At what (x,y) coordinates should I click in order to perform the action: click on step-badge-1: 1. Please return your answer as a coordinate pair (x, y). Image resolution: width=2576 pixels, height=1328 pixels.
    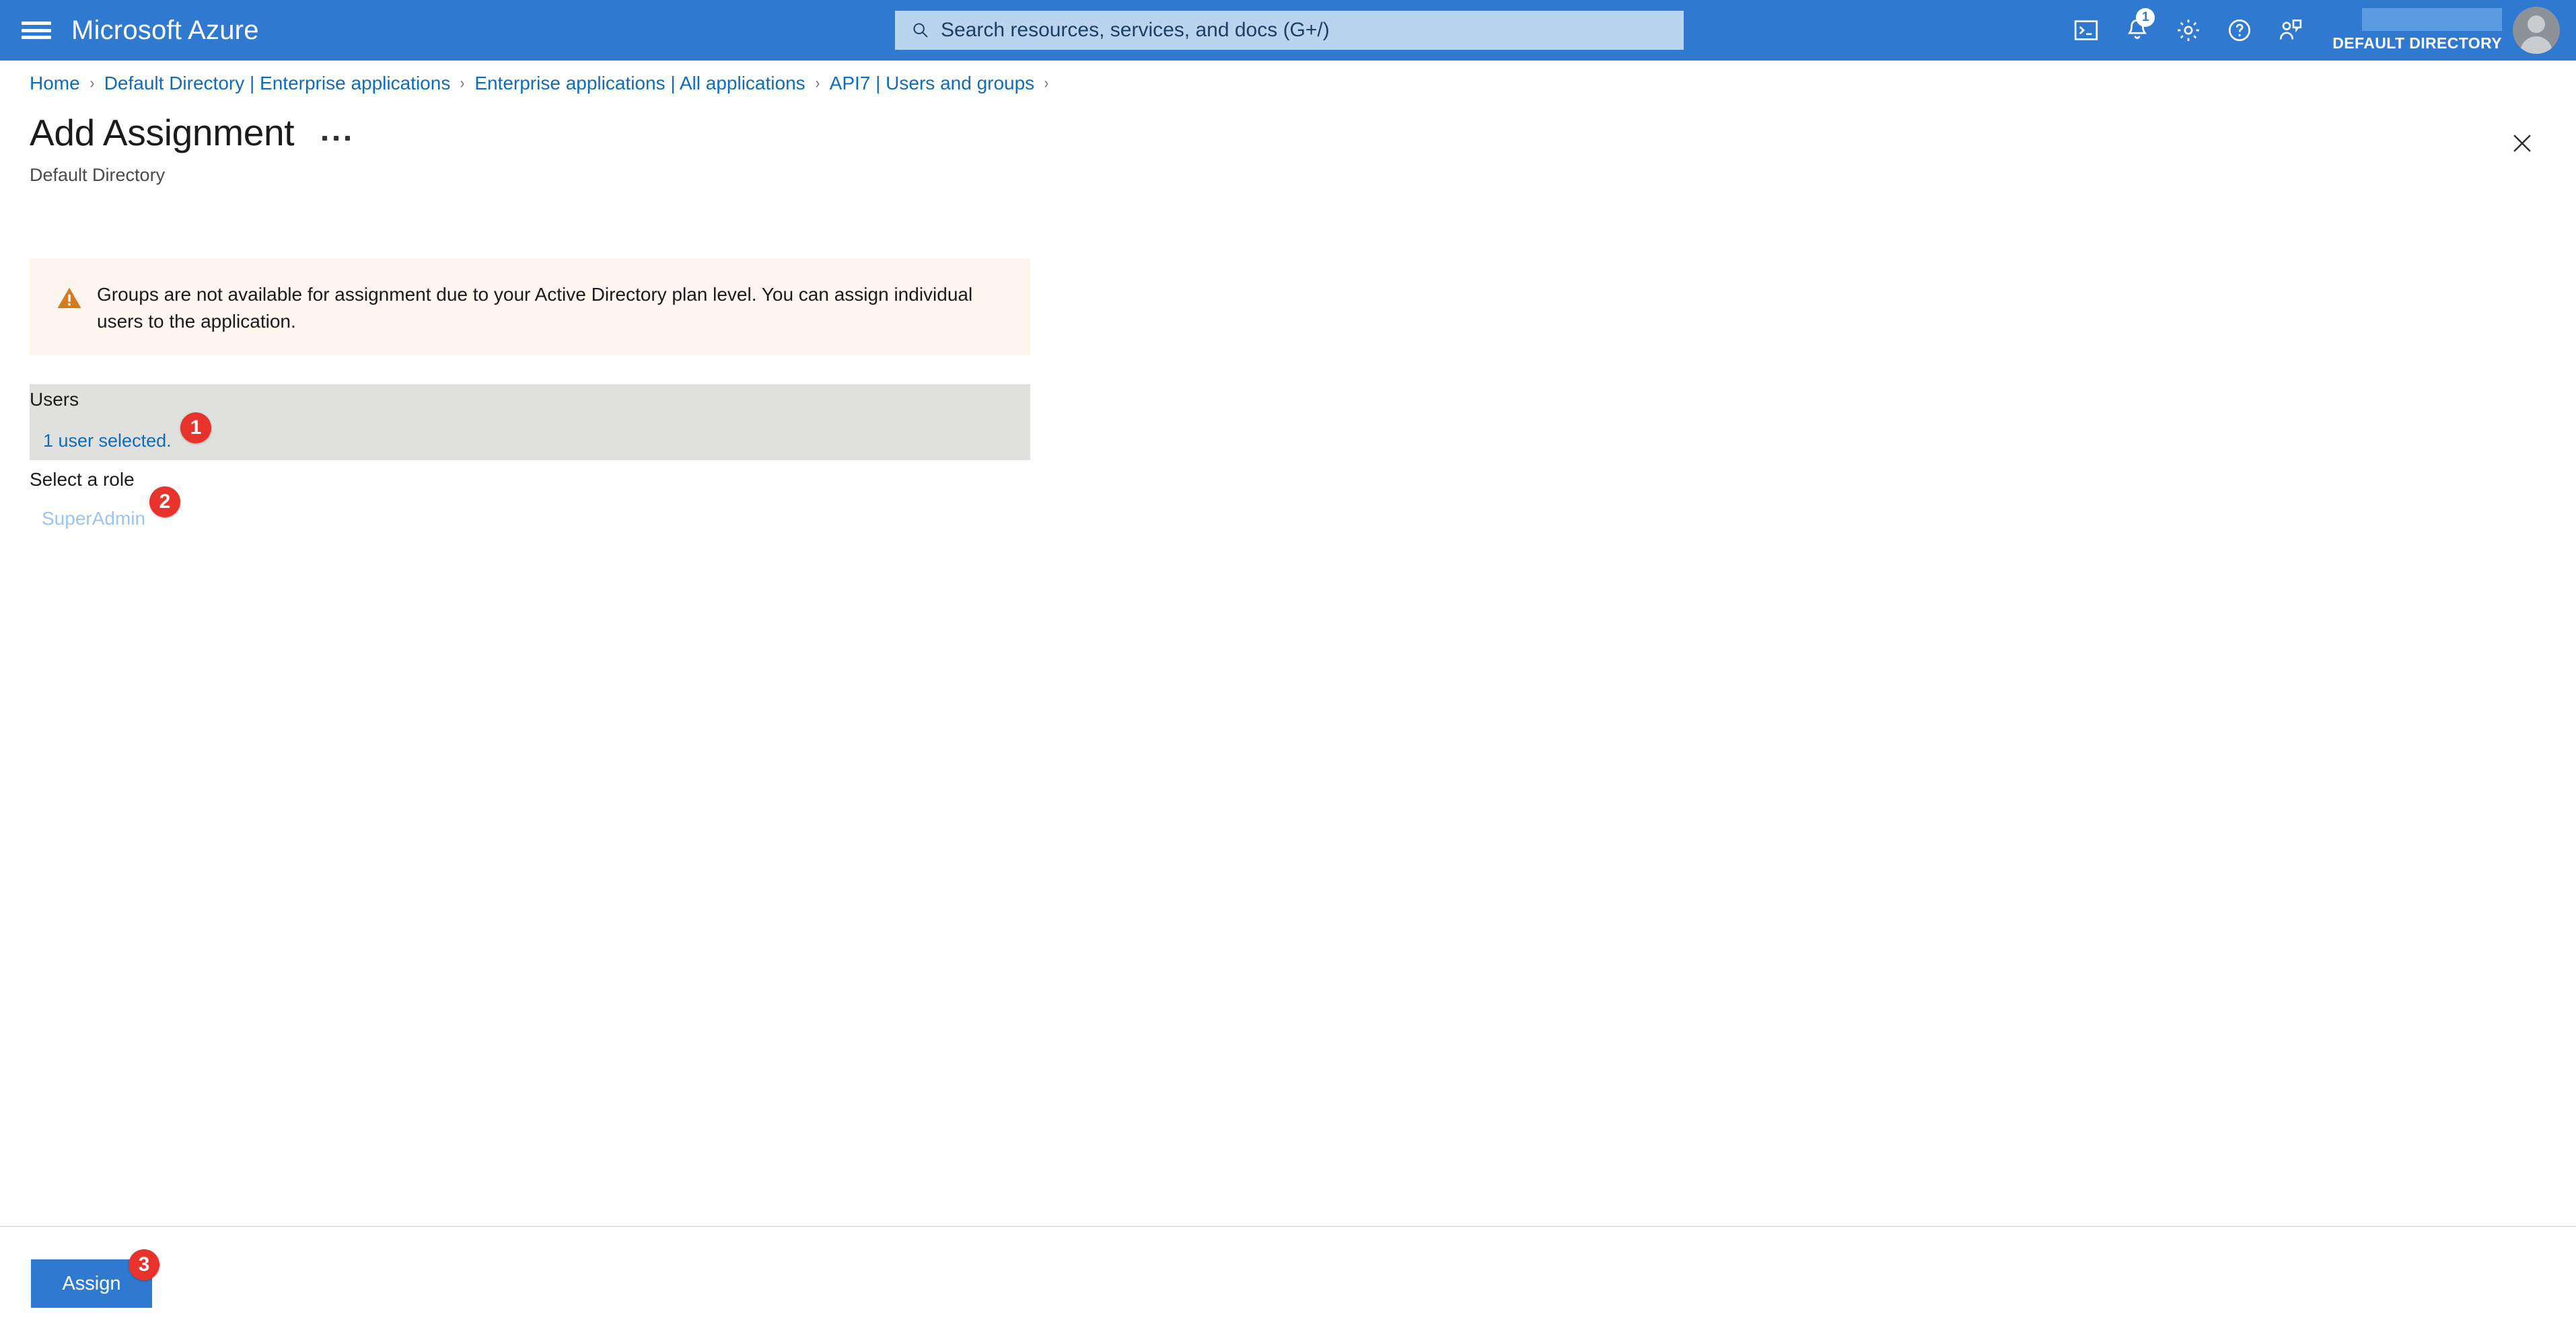
    Looking at the image, I should click on (196, 427).